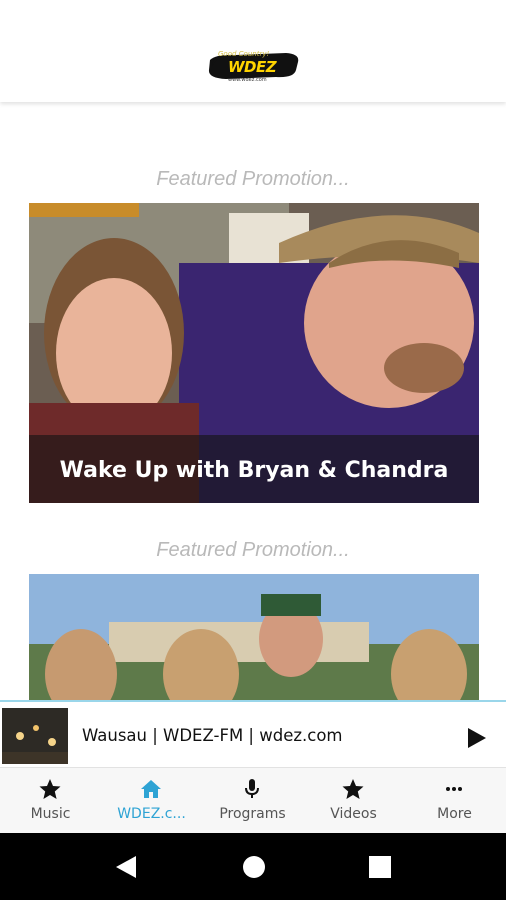 This screenshot has height=900, width=506. Describe the element at coordinates (50, 801) in the screenshot. I see `tab-music: Music` at that location.